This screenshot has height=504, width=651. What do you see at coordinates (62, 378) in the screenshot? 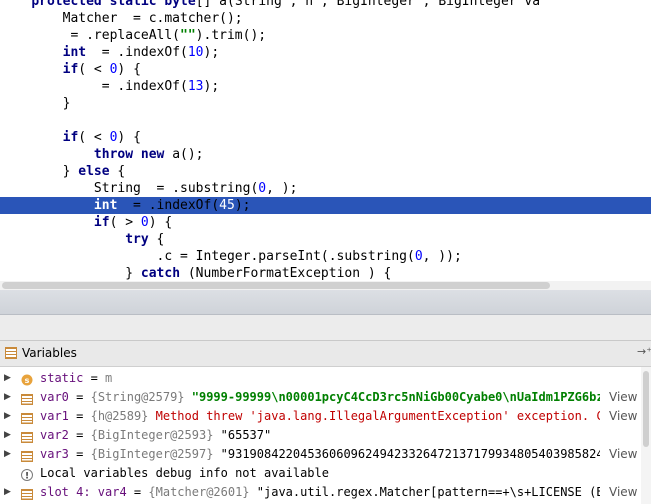
I see `variable-name: static` at bounding box center [62, 378].